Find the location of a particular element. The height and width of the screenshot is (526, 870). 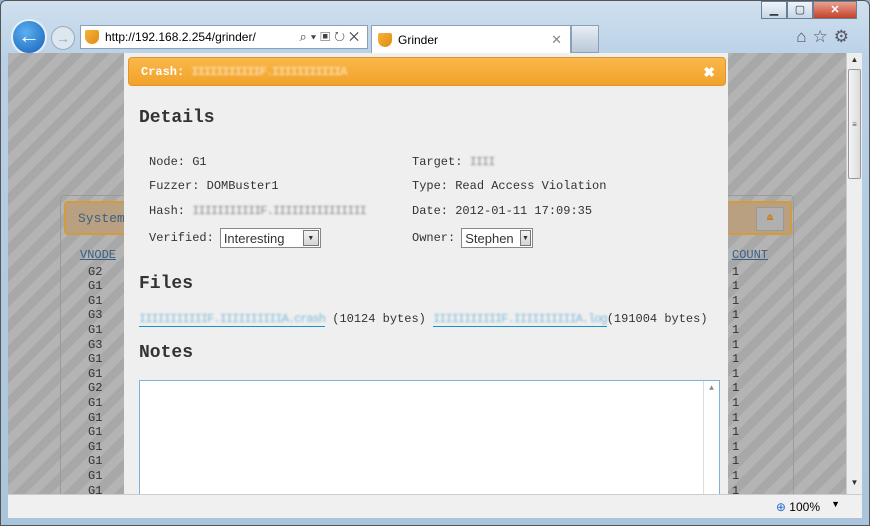

type-label: Type: is located at coordinates (430, 186).